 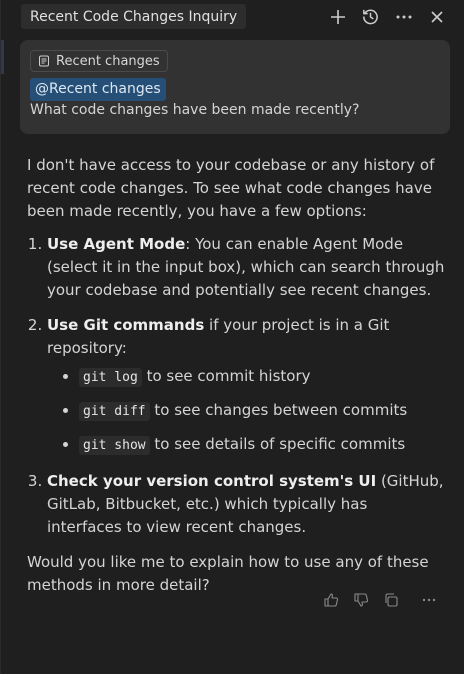 I want to click on thumbs-up-button, so click(x=331, y=600).